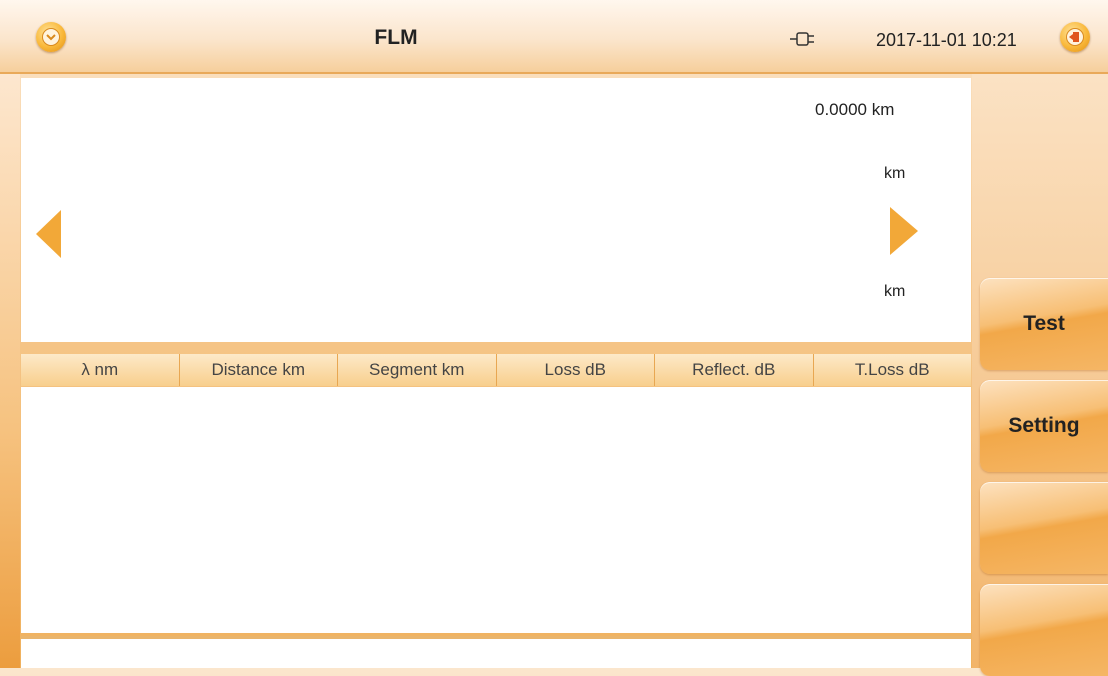 The image size is (1108, 676). What do you see at coordinates (48, 234) in the screenshot?
I see `scroll-left-arrow-icon` at bounding box center [48, 234].